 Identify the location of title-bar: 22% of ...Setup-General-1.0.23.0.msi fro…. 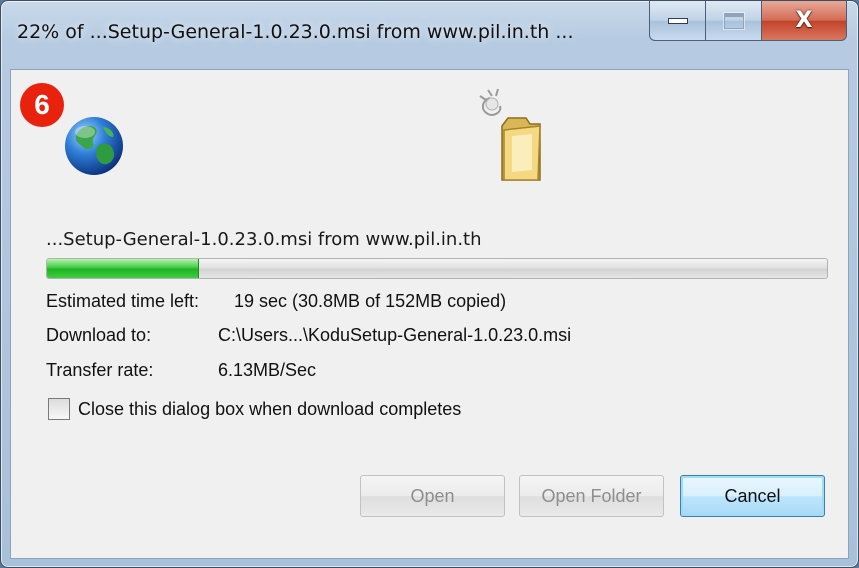
(429, 35).